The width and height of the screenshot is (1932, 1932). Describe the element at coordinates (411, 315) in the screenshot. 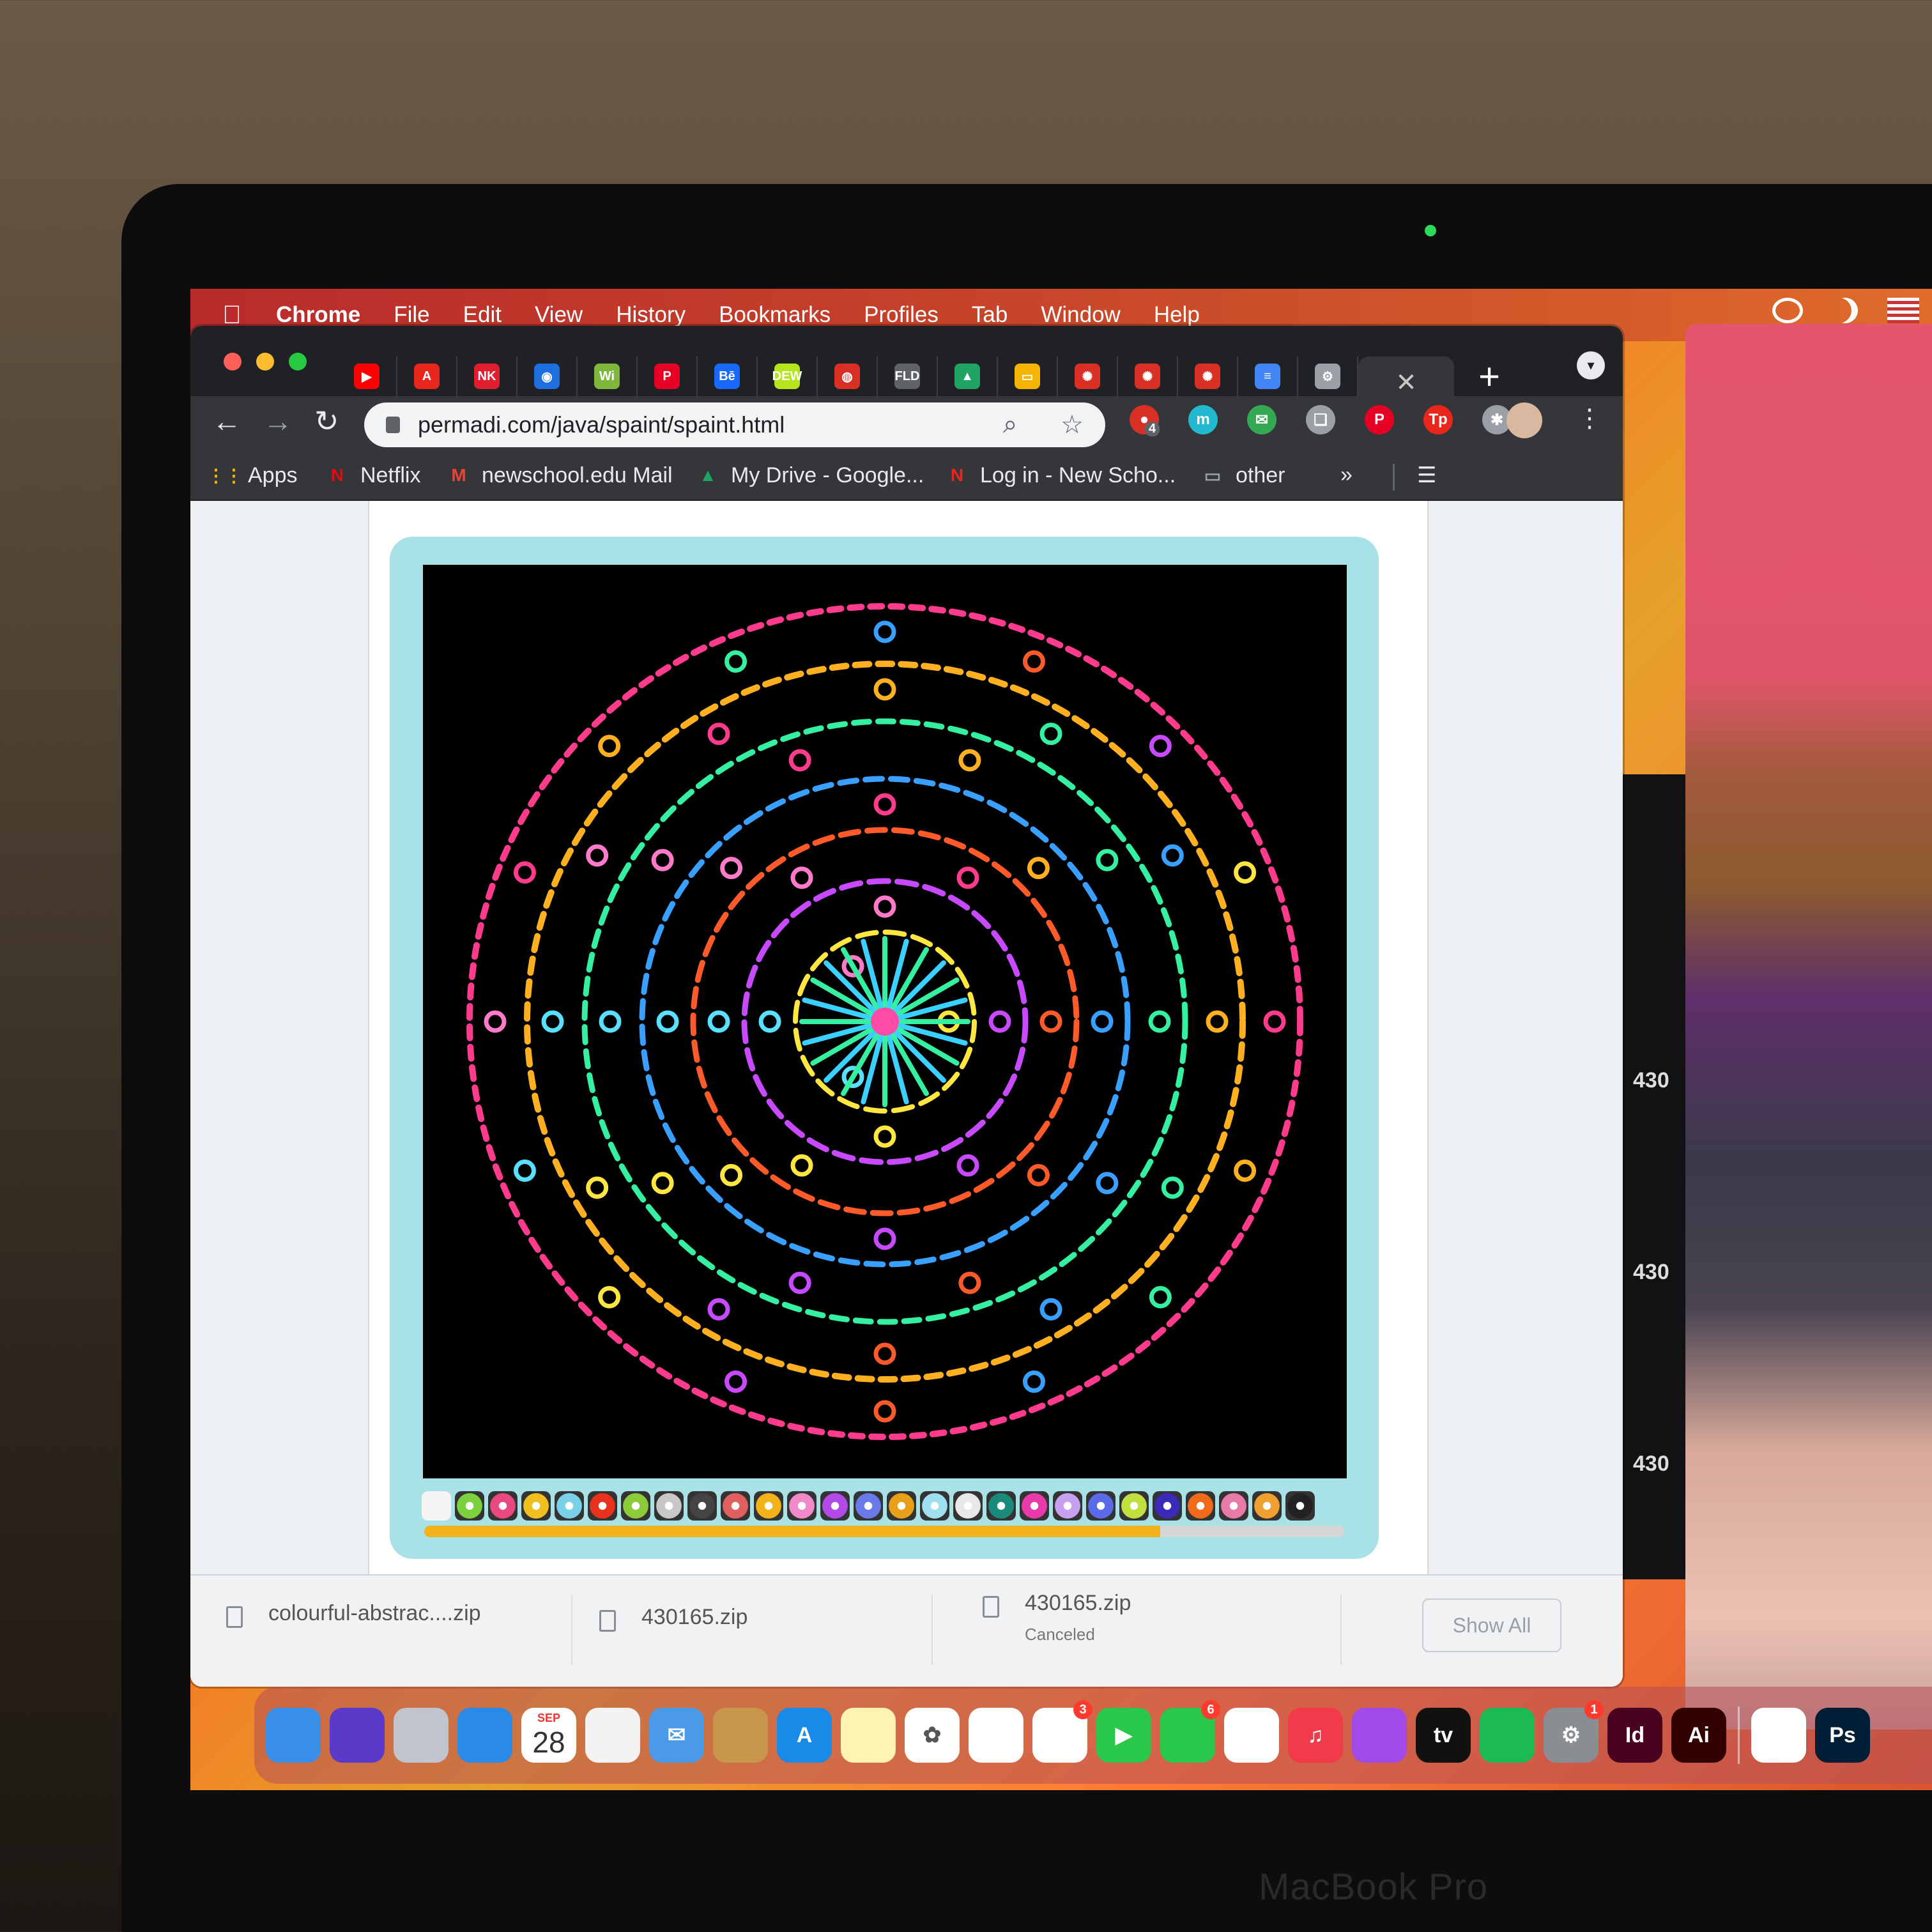

I see `menu-file: File` at that location.